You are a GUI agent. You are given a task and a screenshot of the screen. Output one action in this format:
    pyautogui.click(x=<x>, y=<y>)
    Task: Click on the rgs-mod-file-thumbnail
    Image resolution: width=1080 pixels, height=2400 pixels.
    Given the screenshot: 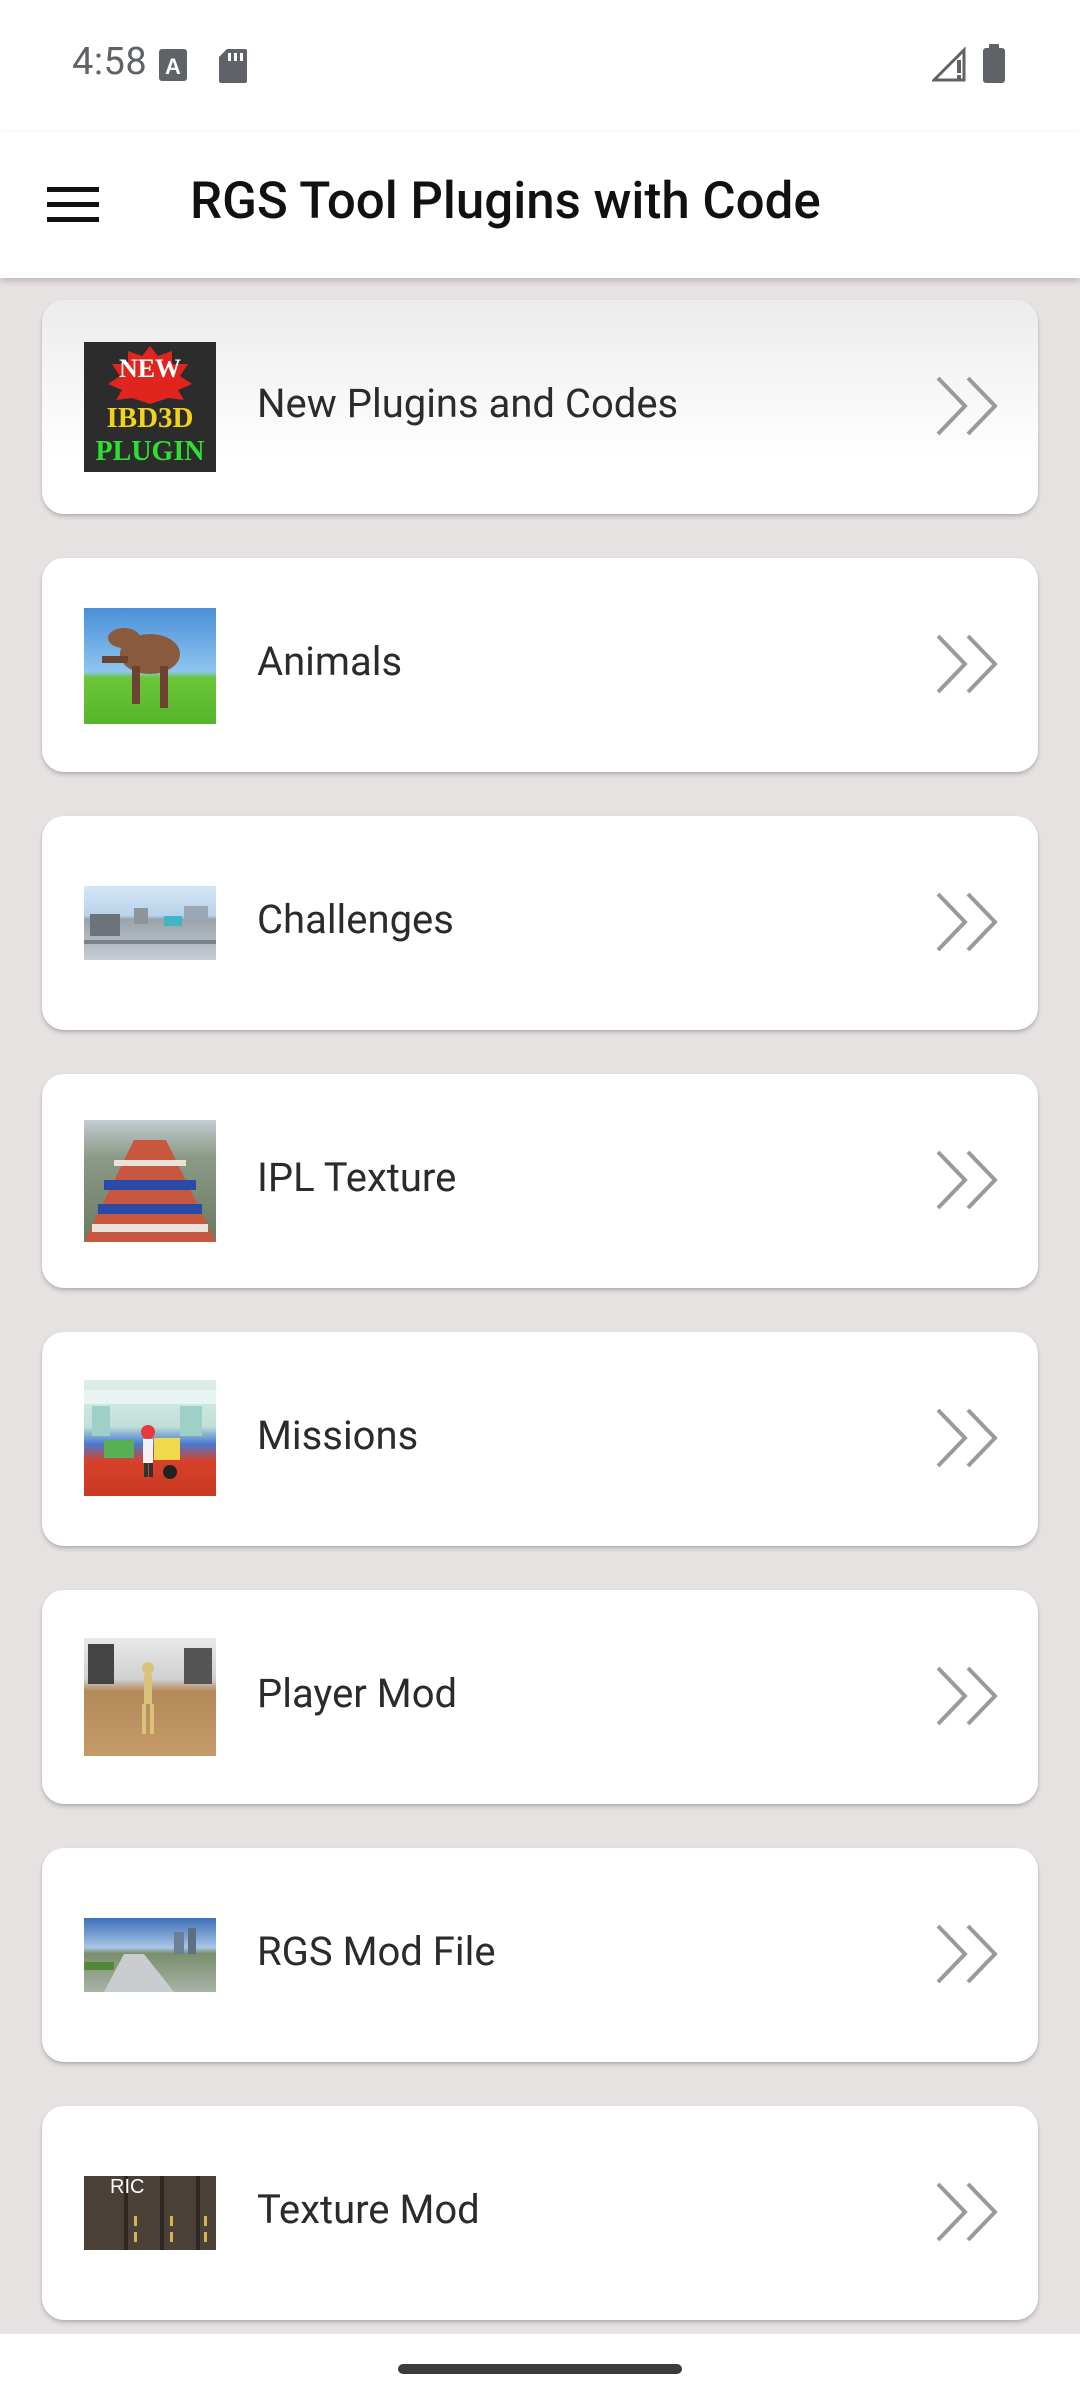 What is the action you would take?
    pyautogui.click(x=150, y=1955)
    